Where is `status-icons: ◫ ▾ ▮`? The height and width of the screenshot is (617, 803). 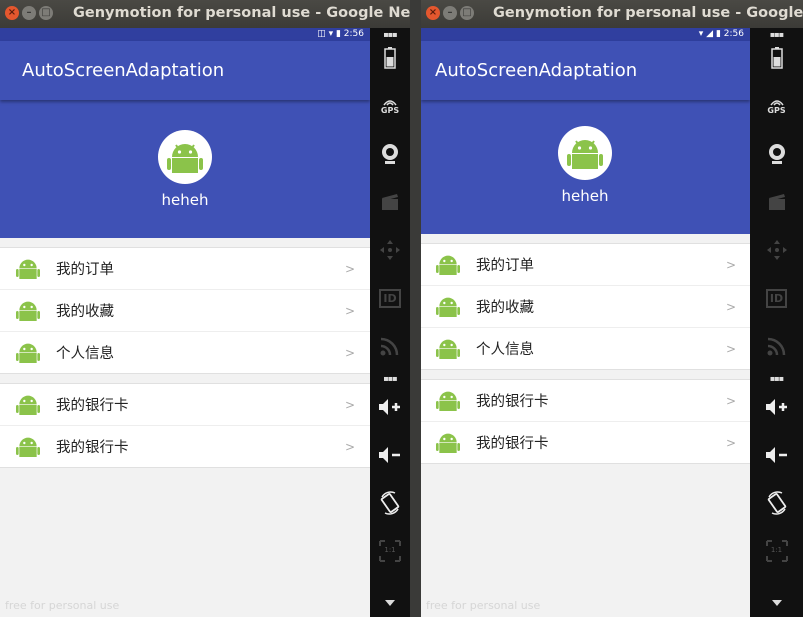
status-icons: ◫ ▾ ▮ is located at coordinates (330, 34).